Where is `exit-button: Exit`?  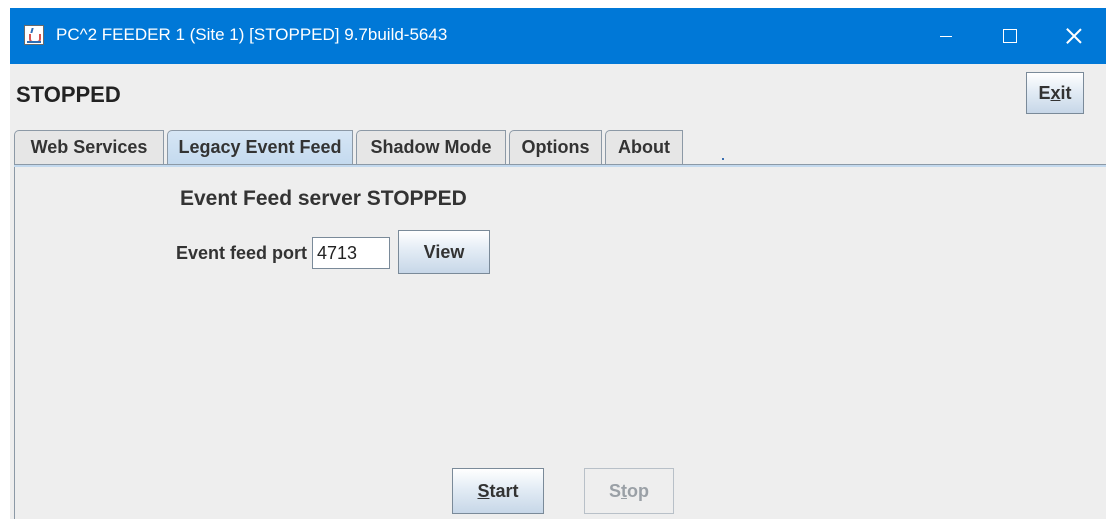 exit-button: Exit is located at coordinates (1055, 93).